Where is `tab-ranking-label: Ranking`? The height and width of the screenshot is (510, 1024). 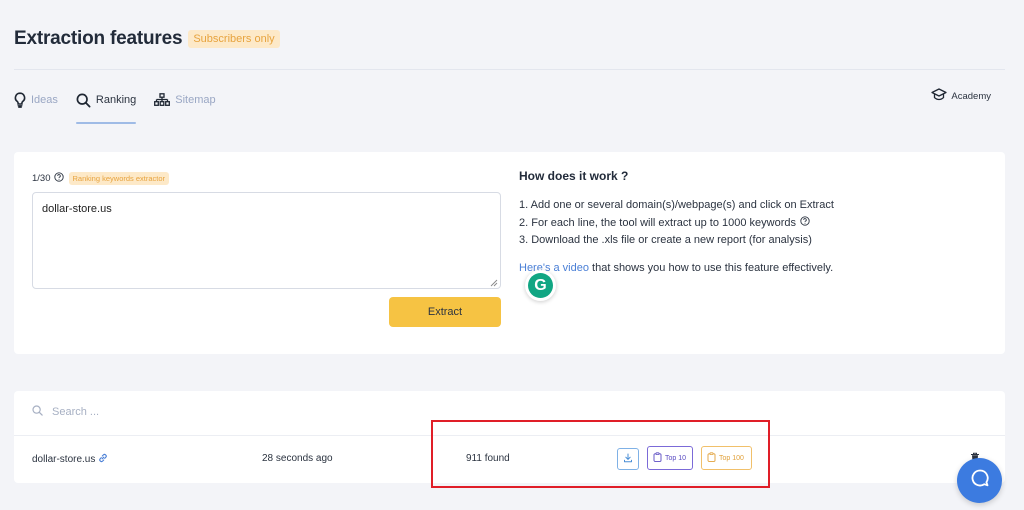
tab-ranking-label: Ranking is located at coordinates (116, 100).